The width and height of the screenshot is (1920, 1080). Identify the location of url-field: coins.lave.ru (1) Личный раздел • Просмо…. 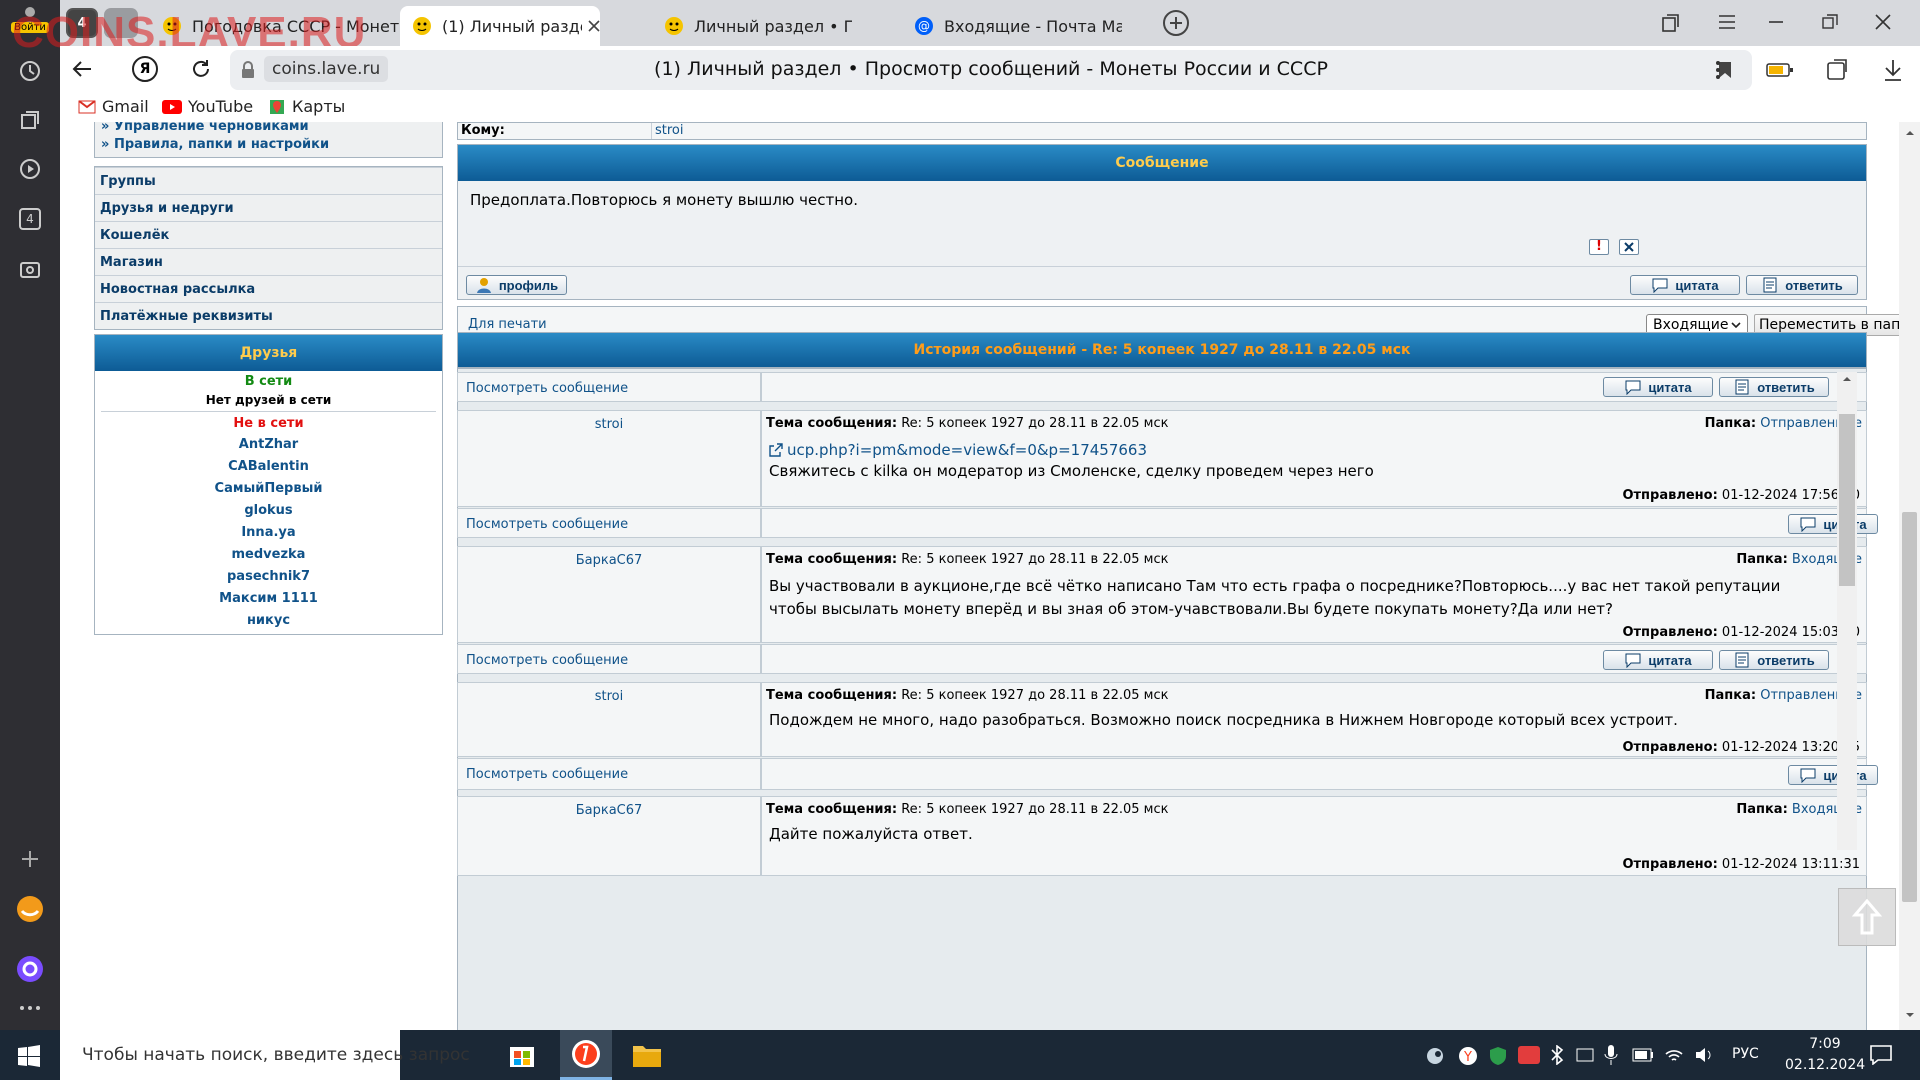
(991, 70).